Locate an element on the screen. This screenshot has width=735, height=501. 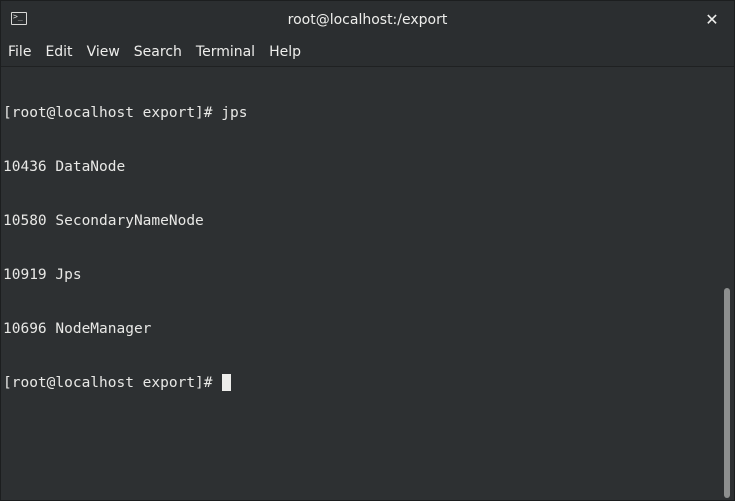
terminal-line: 10436 DataNode is located at coordinates (64, 167).